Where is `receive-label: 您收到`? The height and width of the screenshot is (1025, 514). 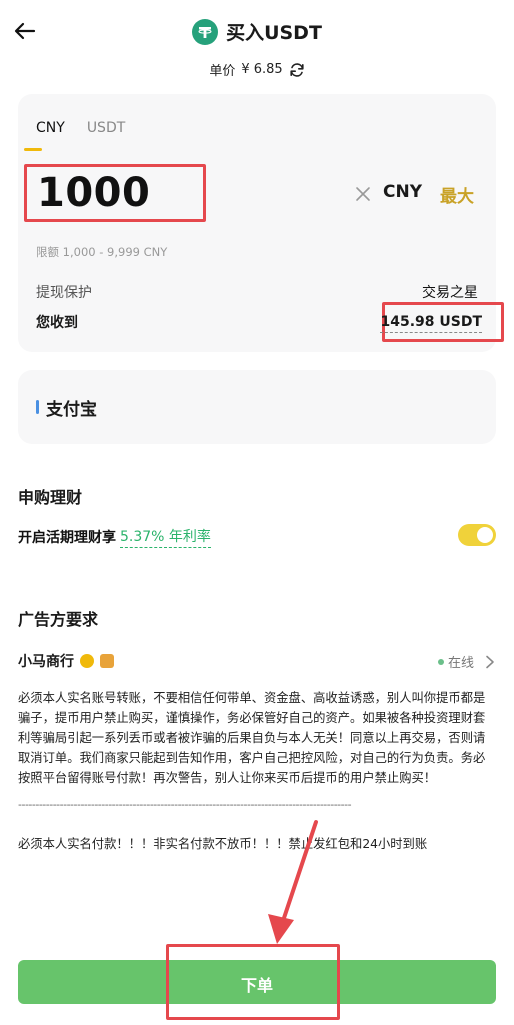 receive-label: 您收到 is located at coordinates (57, 323).